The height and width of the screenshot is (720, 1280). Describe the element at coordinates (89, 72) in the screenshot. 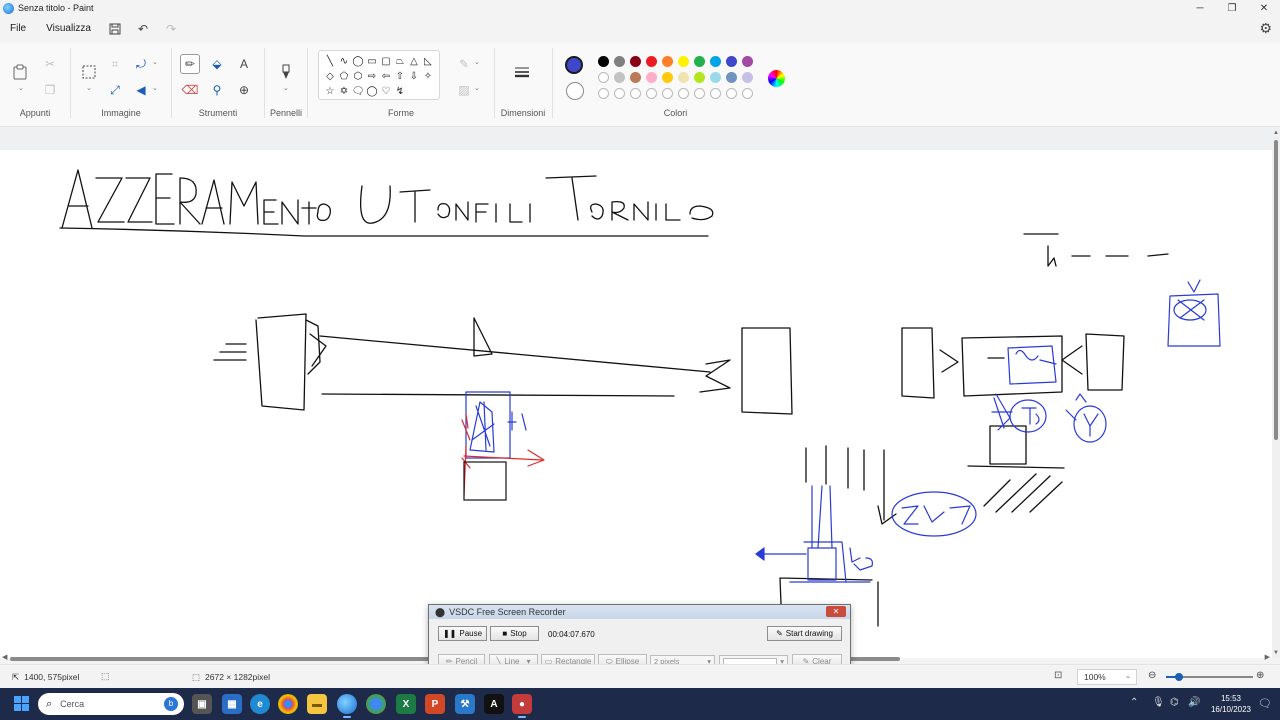

I see `select-rectangle-icon` at that location.